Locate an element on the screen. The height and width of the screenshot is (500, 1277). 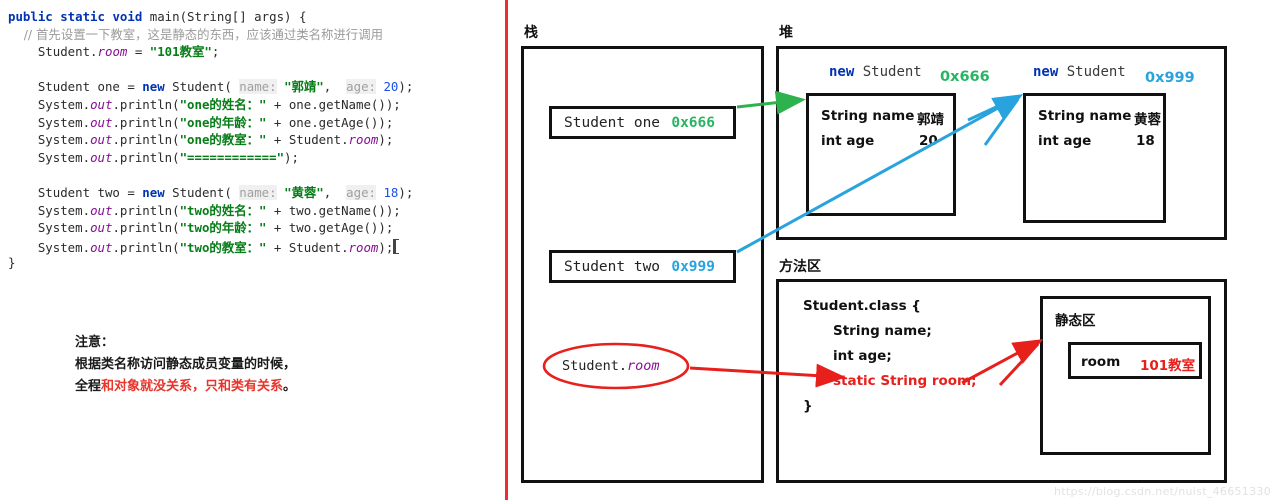
code-token: public is located at coordinates (34, 16).